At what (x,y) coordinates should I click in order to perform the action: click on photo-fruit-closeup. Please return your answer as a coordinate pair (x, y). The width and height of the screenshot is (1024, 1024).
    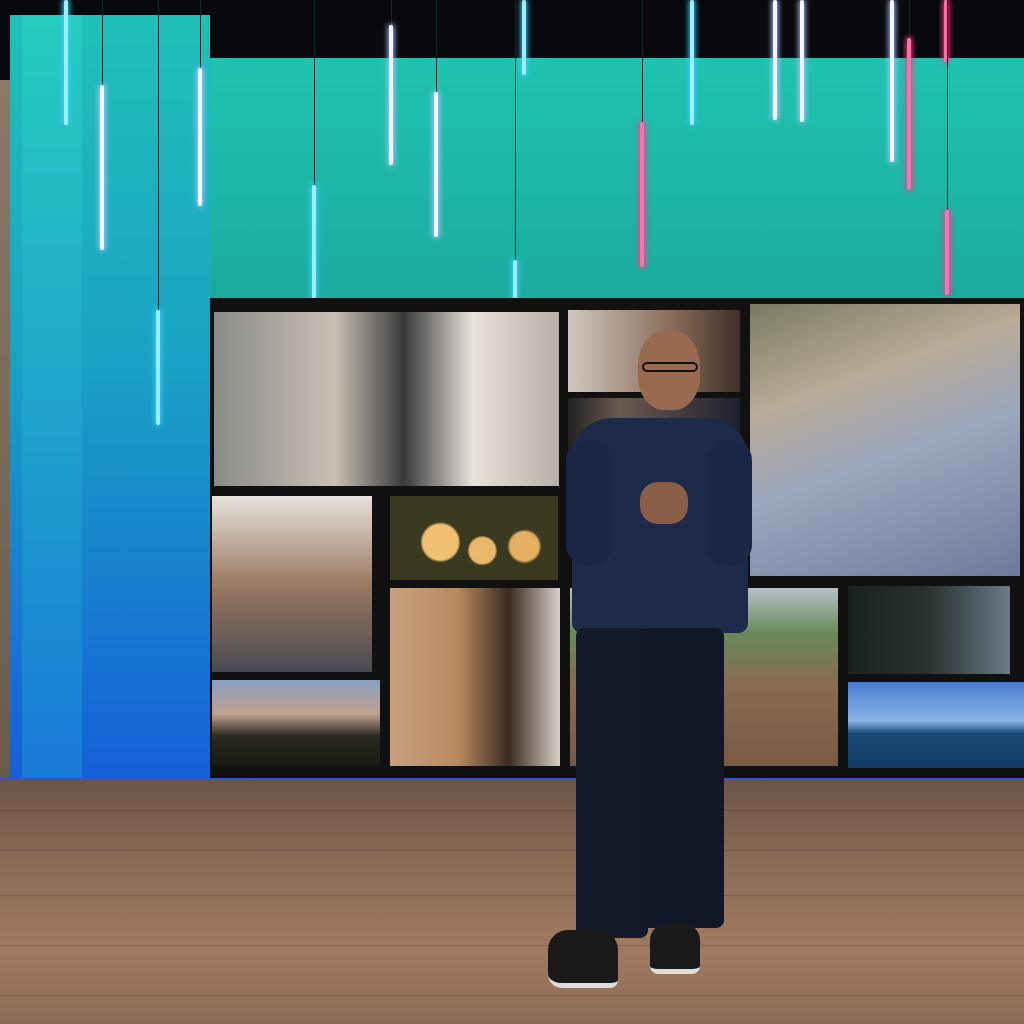
    Looking at the image, I should click on (474, 538).